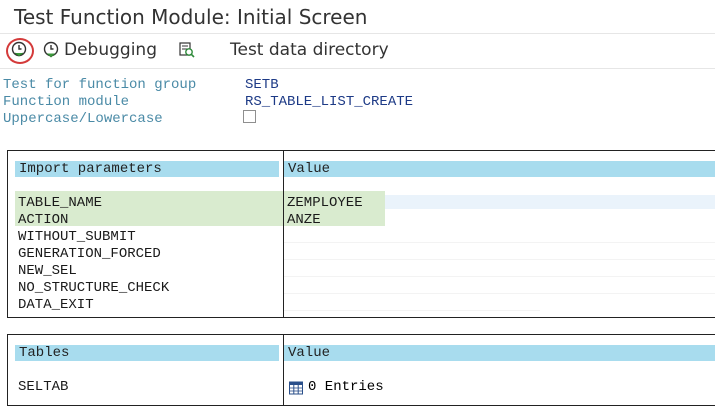  What do you see at coordinates (147, 353) in the screenshot?
I see `tables-header: Tables` at bounding box center [147, 353].